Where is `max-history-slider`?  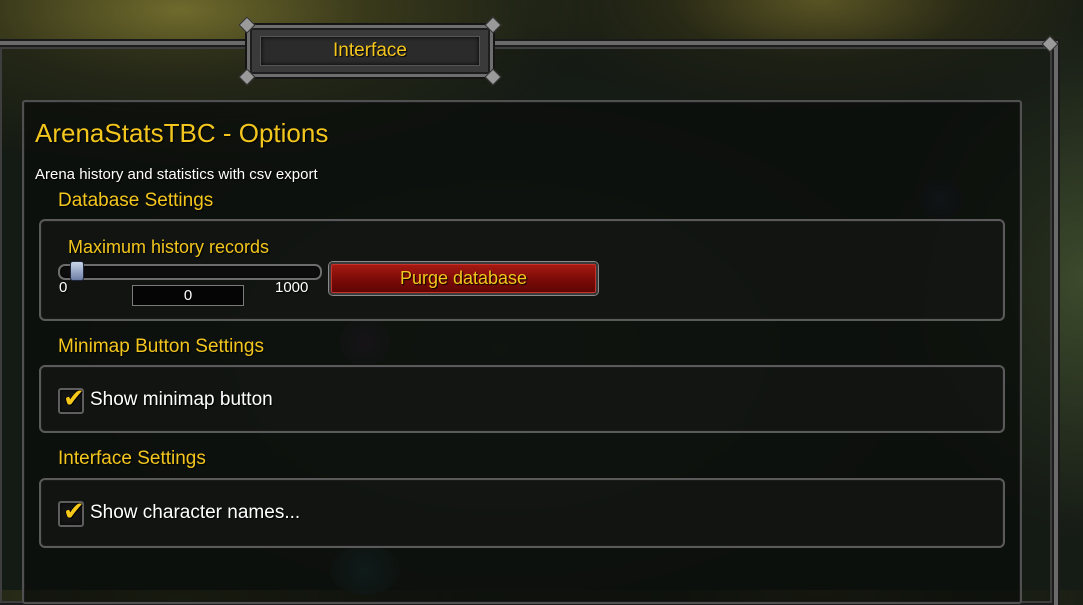 max-history-slider is located at coordinates (190, 272).